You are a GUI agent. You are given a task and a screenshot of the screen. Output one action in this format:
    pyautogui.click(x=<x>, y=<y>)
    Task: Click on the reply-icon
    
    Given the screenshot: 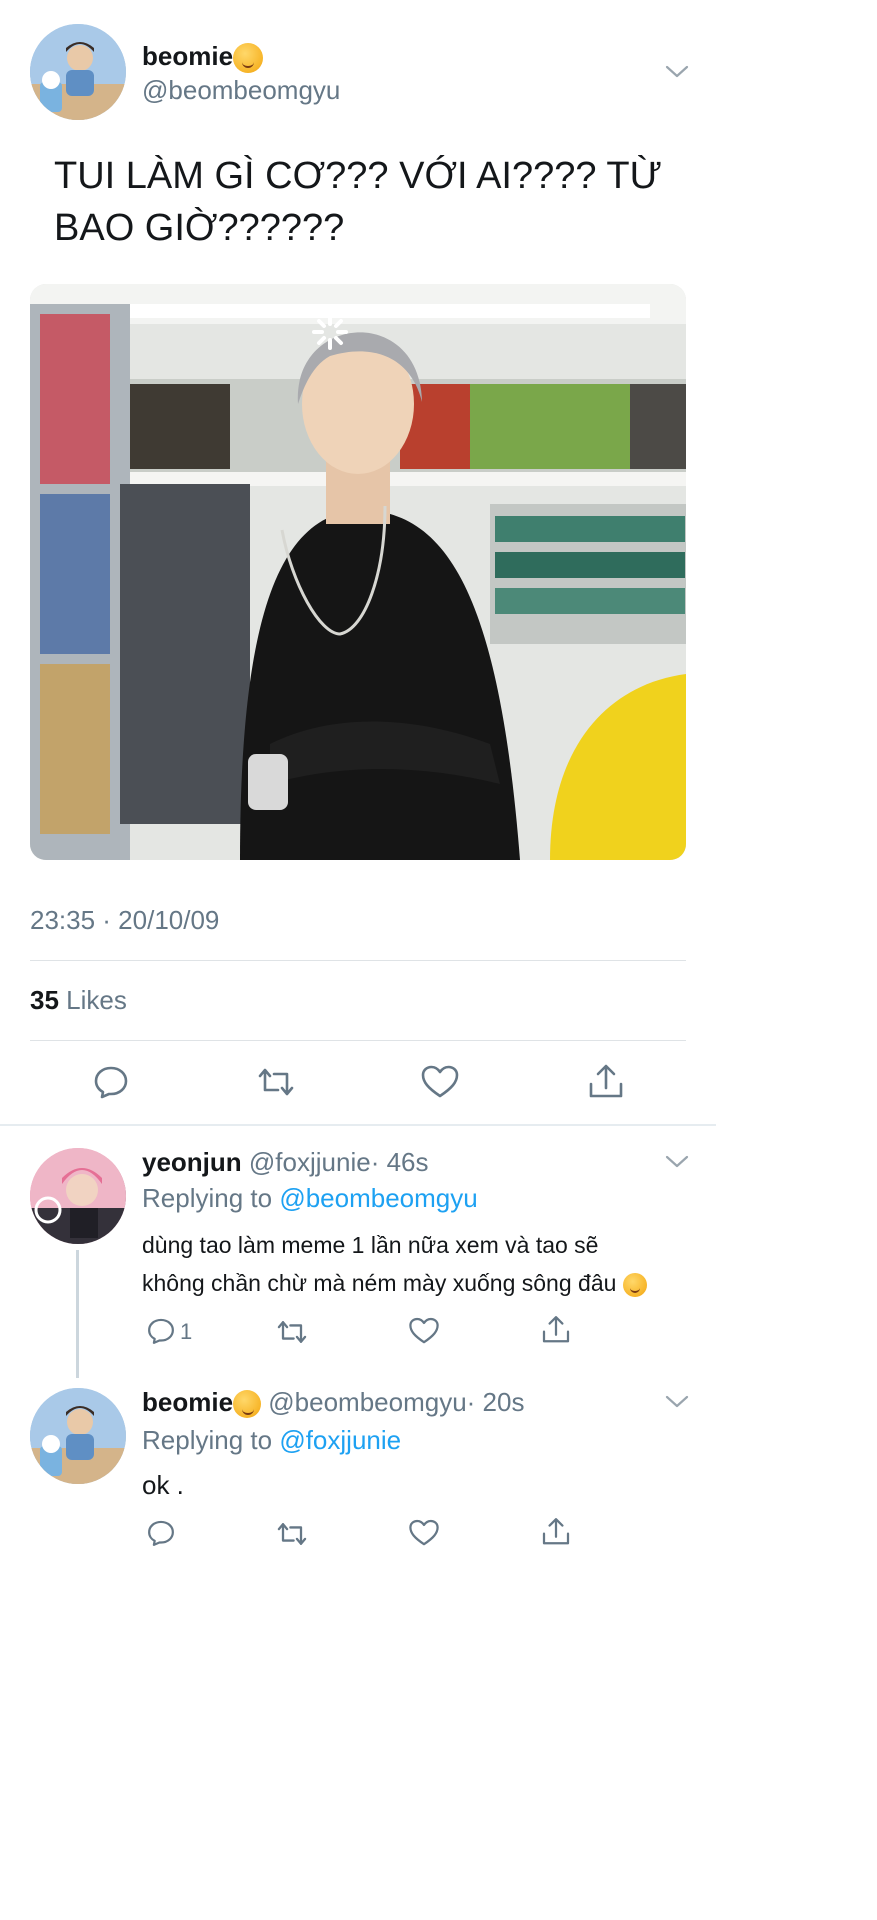 What is the action you would take?
    pyautogui.click(x=111, y=1082)
    